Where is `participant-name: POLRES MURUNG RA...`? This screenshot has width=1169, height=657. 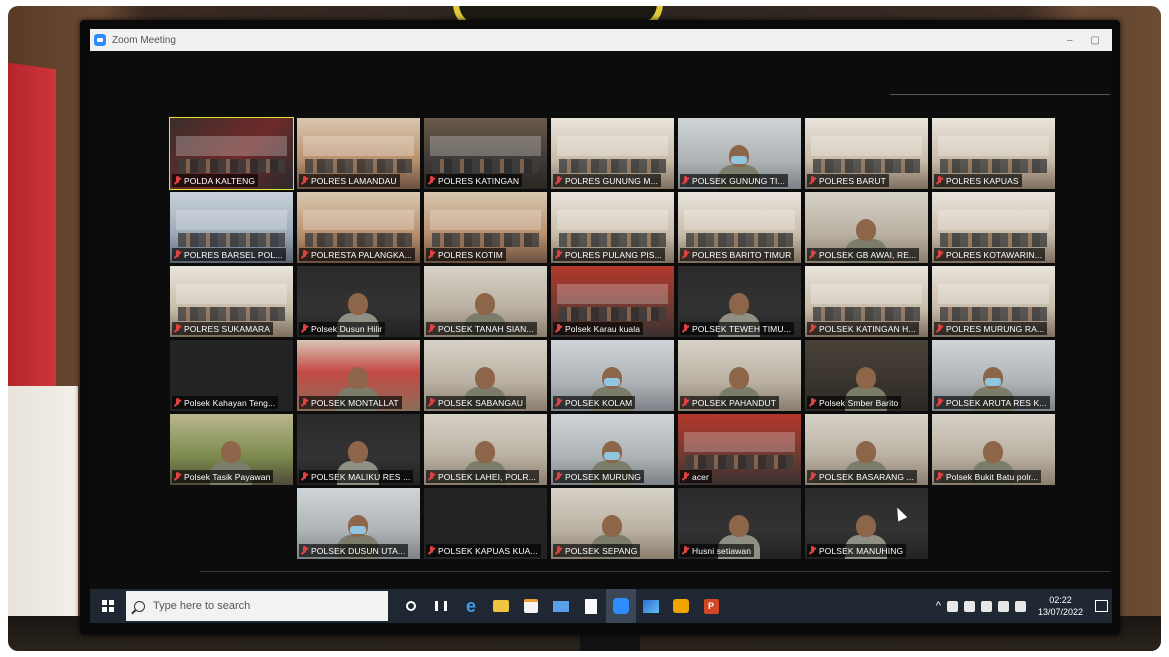 participant-name: POLRES MURUNG RA... is located at coordinates (995, 328).